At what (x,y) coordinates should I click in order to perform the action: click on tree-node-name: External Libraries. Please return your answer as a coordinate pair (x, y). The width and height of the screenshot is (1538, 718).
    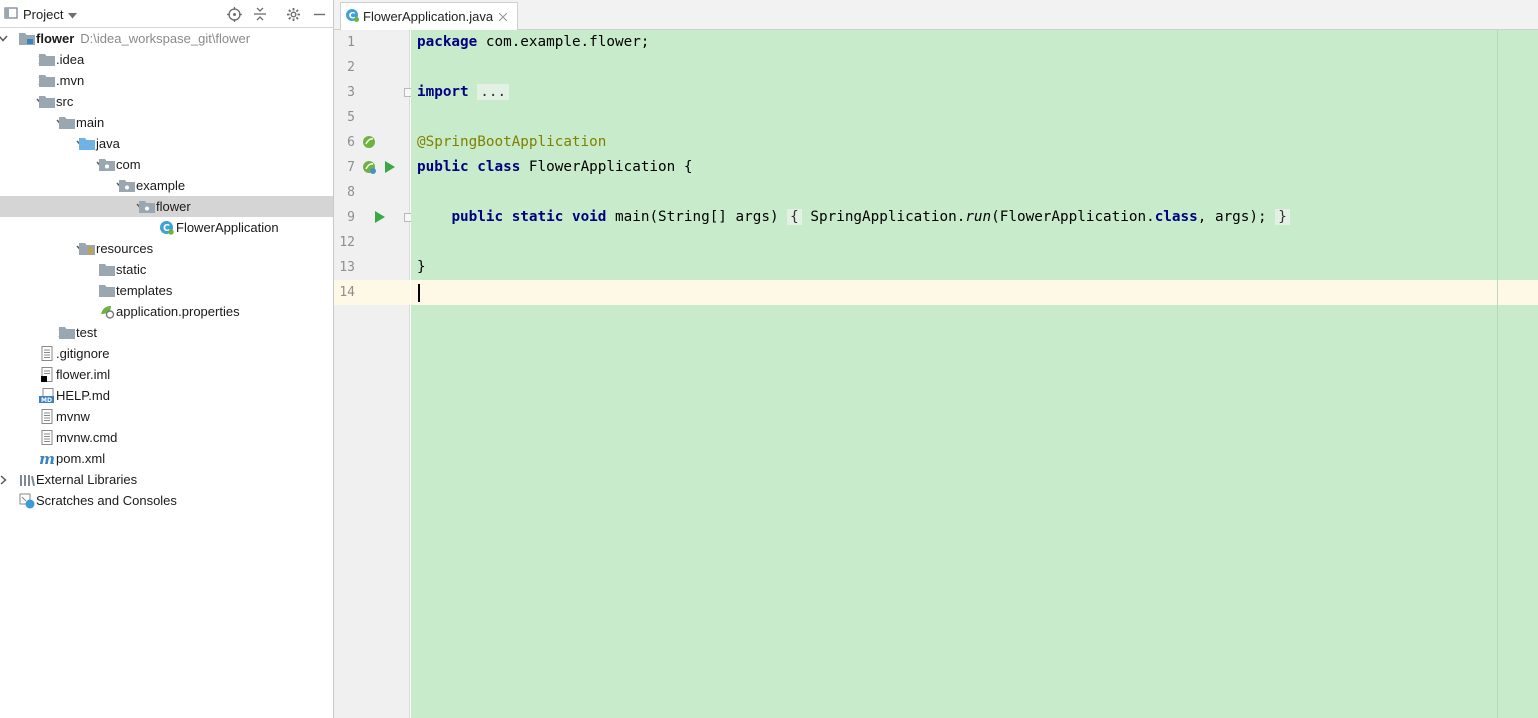
    Looking at the image, I should click on (87, 479).